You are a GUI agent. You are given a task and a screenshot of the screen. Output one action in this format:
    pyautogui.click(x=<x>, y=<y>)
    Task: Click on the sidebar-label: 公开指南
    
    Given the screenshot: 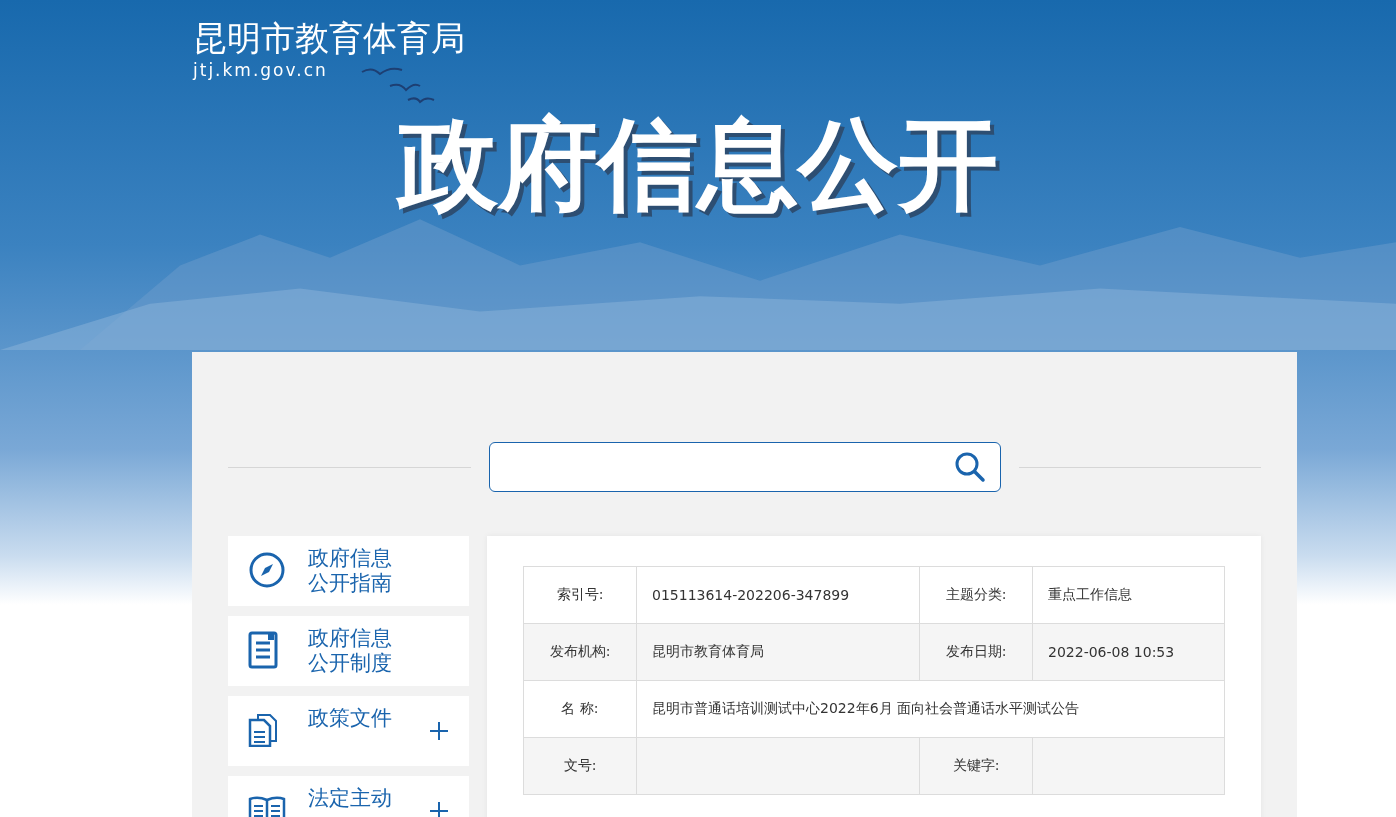 What is the action you would take?
    pyautogui.click(x=350, y=583)
    